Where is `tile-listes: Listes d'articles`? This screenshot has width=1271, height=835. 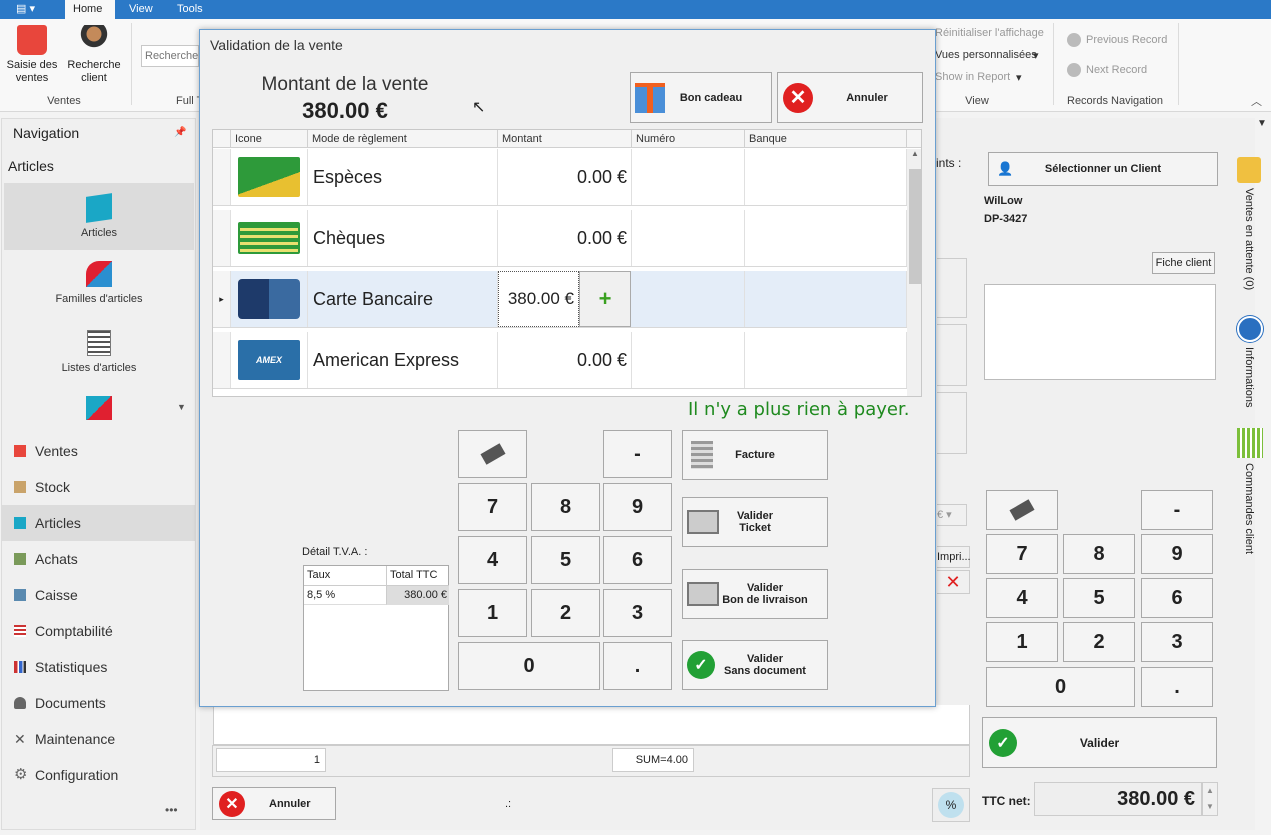
tile-listes: Listes d'articles is located at coordinates (99, 356).